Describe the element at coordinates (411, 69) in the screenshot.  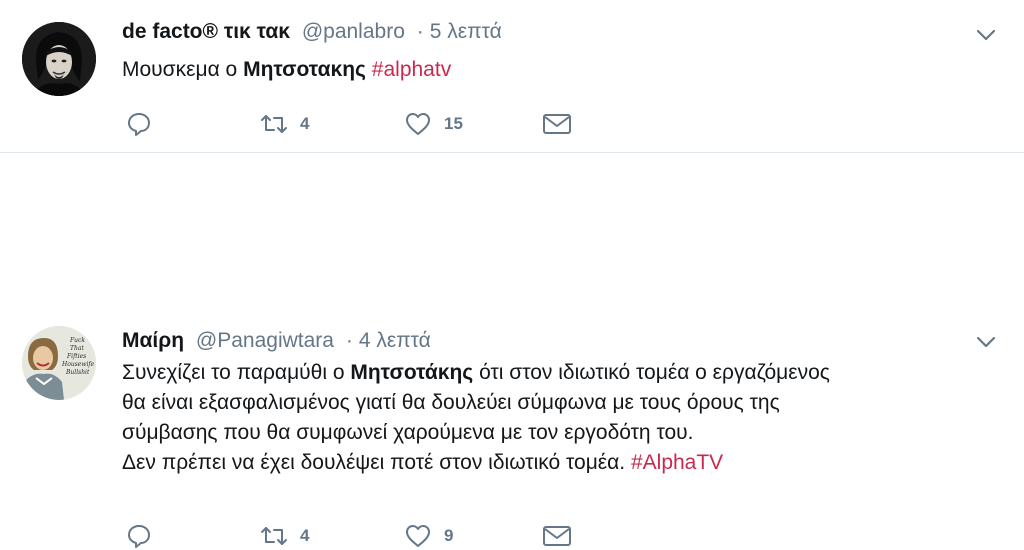
I see `hashtag-link: #alphatv` at that location.